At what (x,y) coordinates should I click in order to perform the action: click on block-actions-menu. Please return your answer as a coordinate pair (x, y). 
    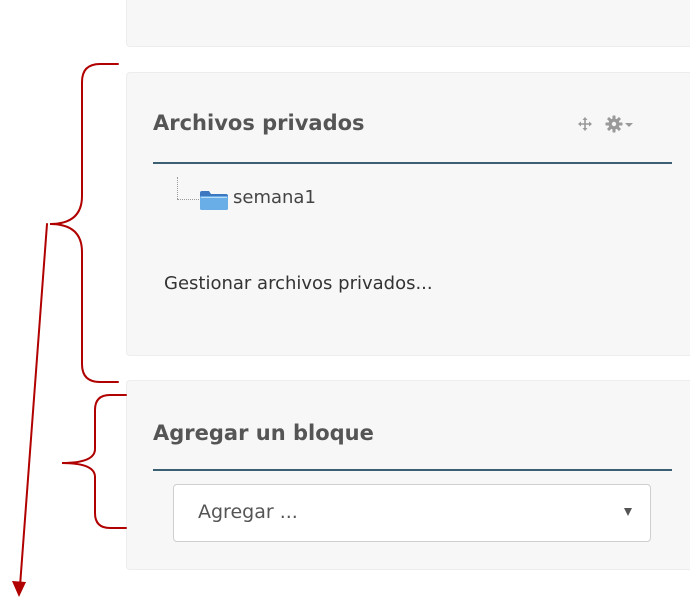
    Looking at the image, I should click on (619, 124).